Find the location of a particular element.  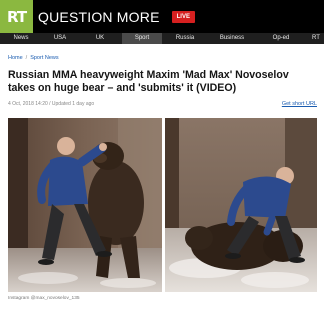

breadcrumb: Home / Sport News is located at coordinates (33, 58).